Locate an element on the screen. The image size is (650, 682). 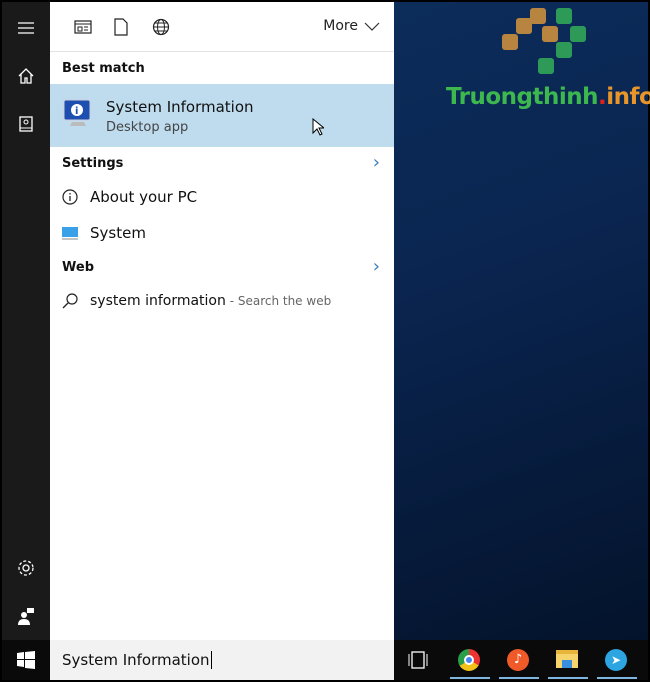
about-pc-label: About your PC is located at coordinates (144, 197).